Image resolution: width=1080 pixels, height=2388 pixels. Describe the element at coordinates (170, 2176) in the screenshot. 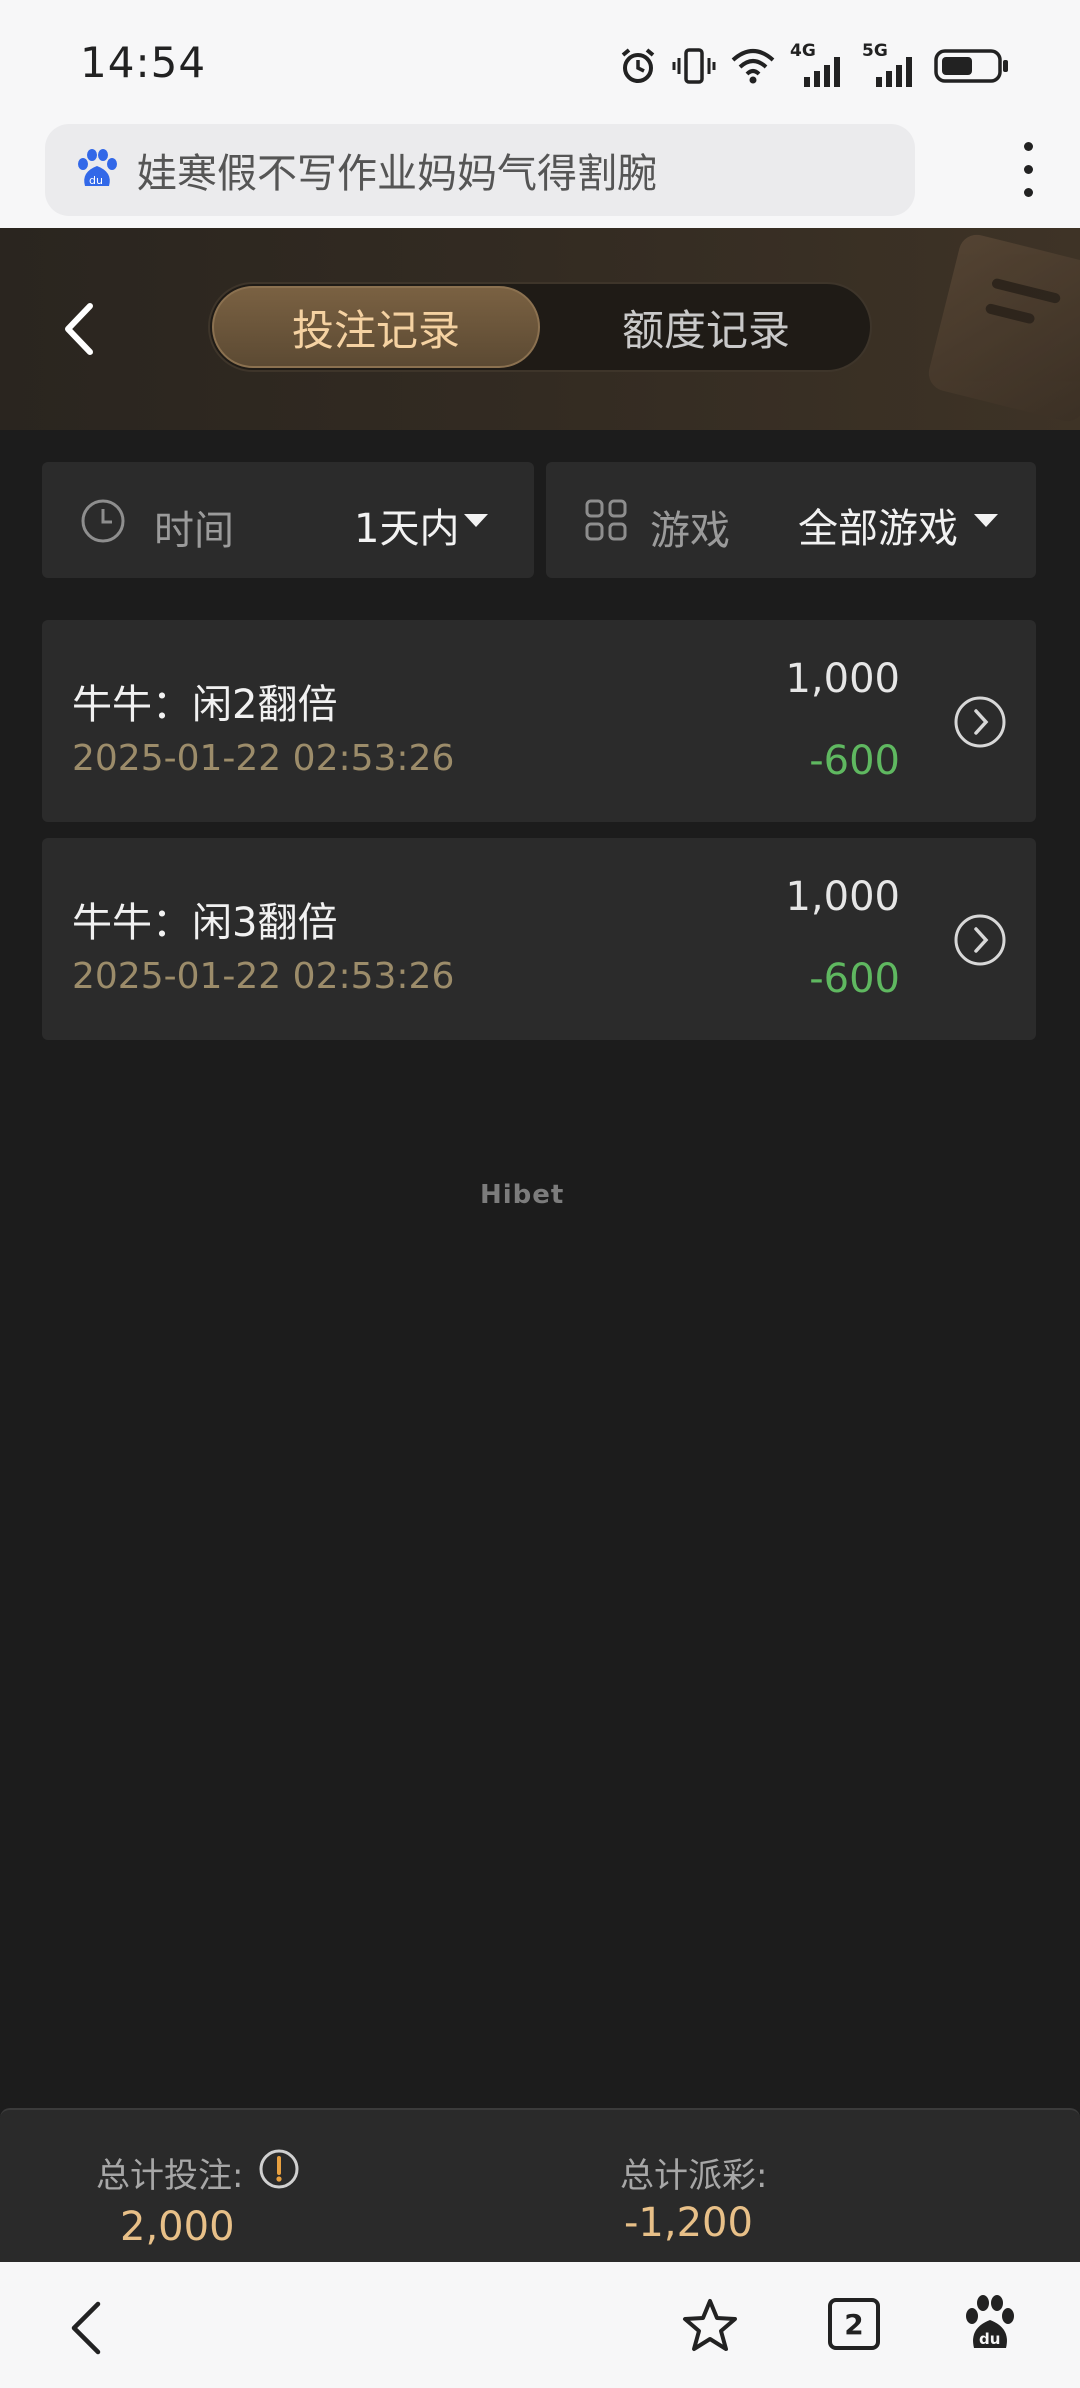

I see `total-bet-label: 总计投注:` at that location.